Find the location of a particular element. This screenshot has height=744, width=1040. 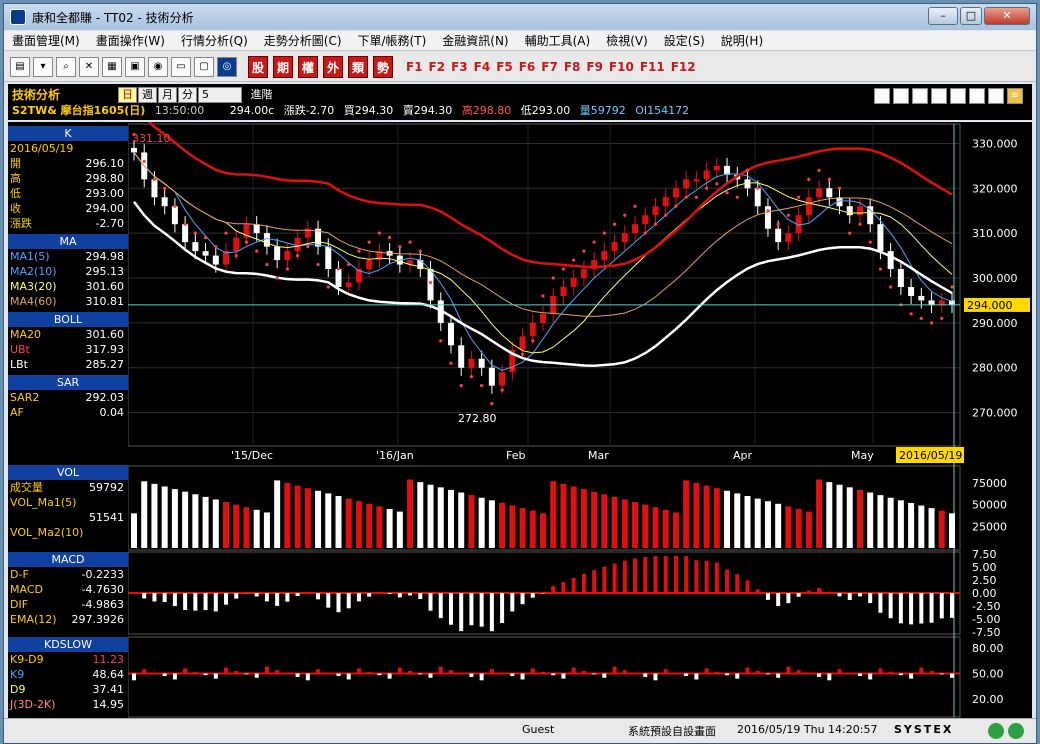

fkey-f7: F7 is located at coordinates (549, 67).